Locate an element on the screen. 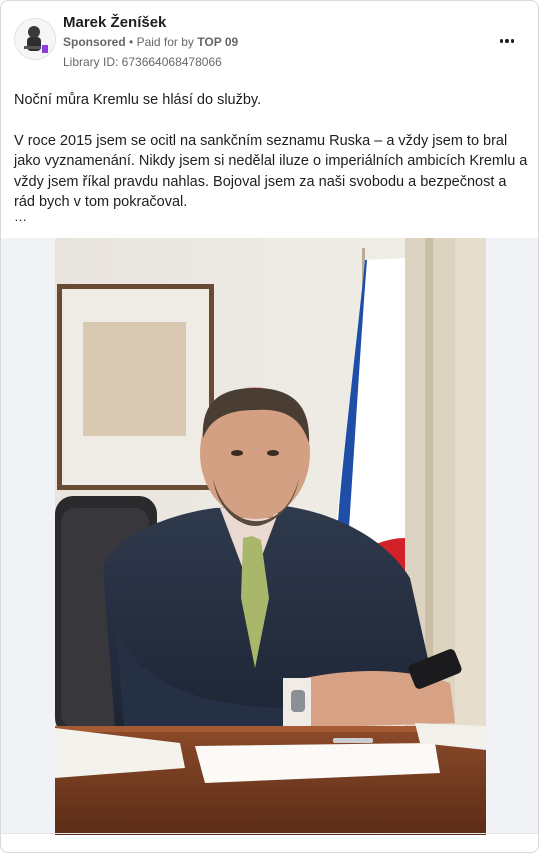 This screenshot has height=853, width=539. author-name: Marek Ženíšek is located at coordinates (114, 22).